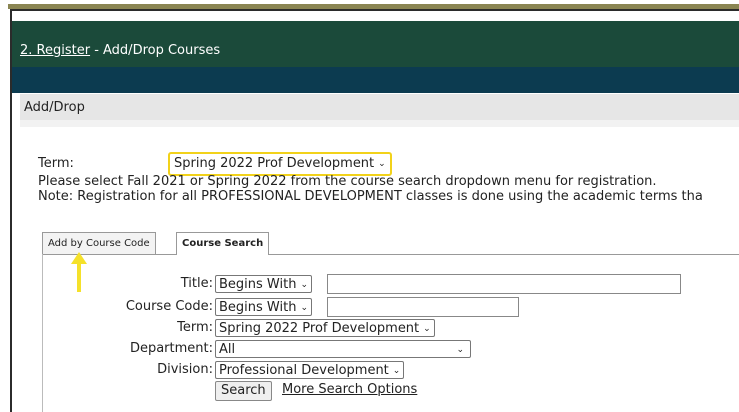  I want to click on department-select: All ⌄, so click(343, 349).